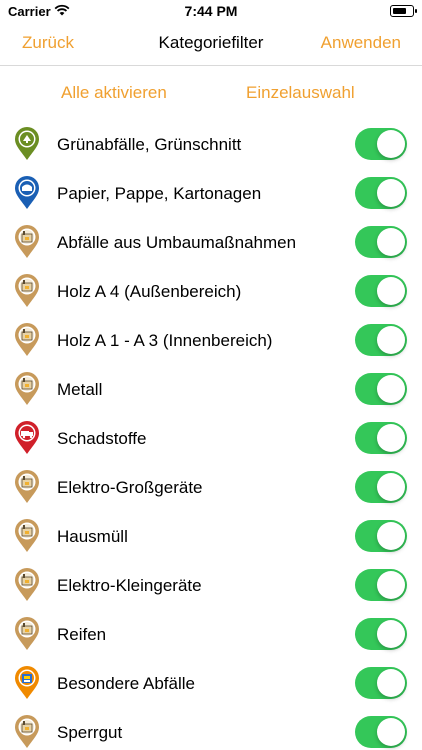 This screenshot has height=750, width=422. I want to click on category-row: Sperrgut, so click(211, 729).